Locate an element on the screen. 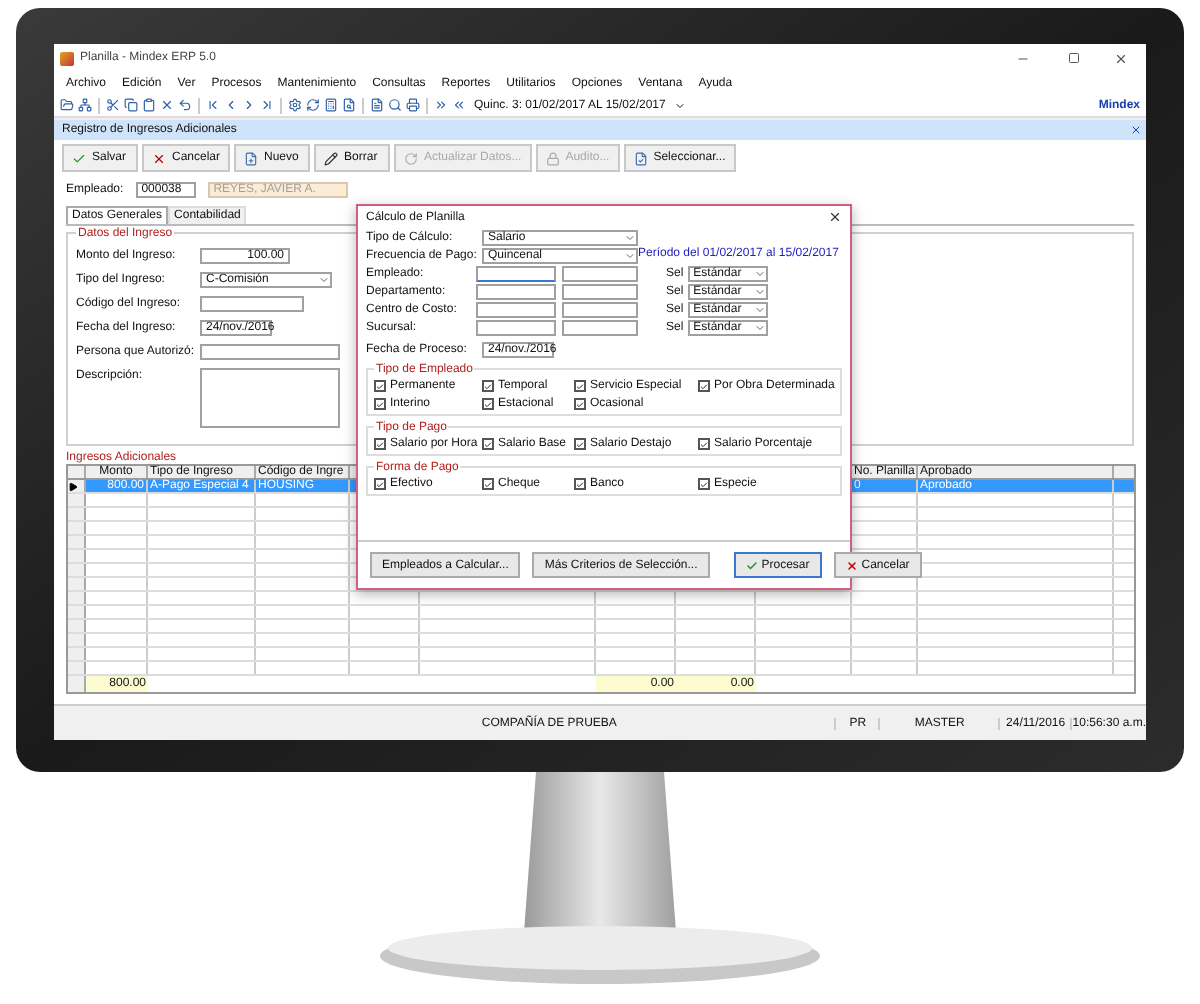 Image resolution: width=1200 pixels, height=1004 pixels. first-icon is located at coordinates (213, 105).